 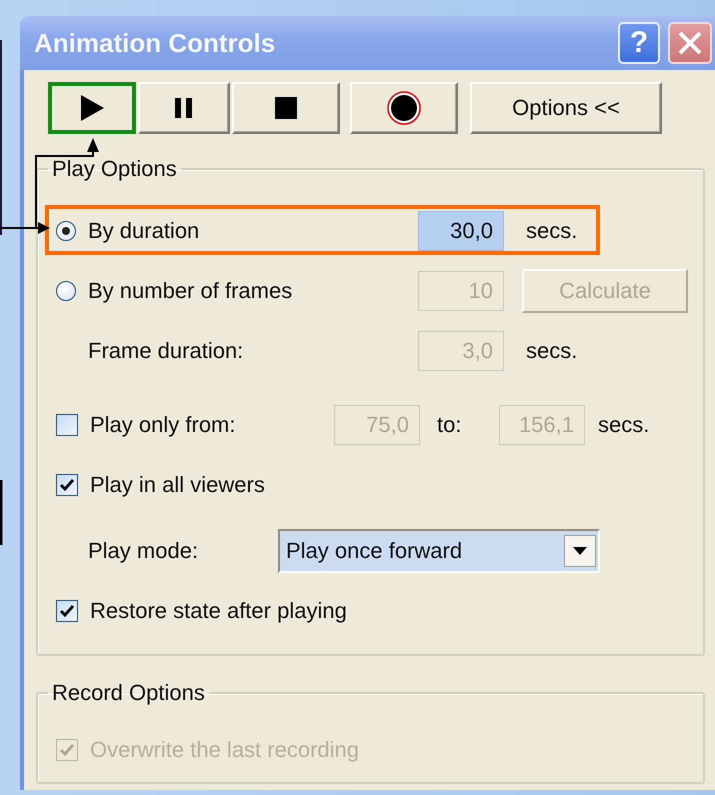 I want to click on close-icon, so click(x=690, y=43).